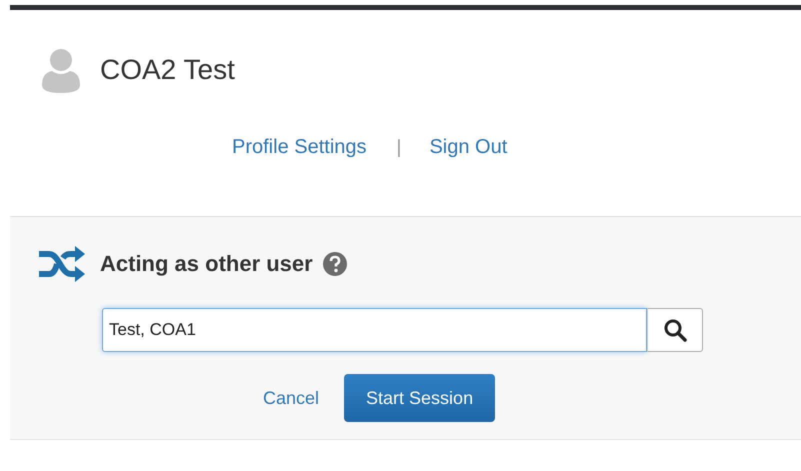 The width and height of the screenshot is (801, 471). Describe the element at coordinates (61, 70) in the screenshot. I see `avatar-icon` at that location.